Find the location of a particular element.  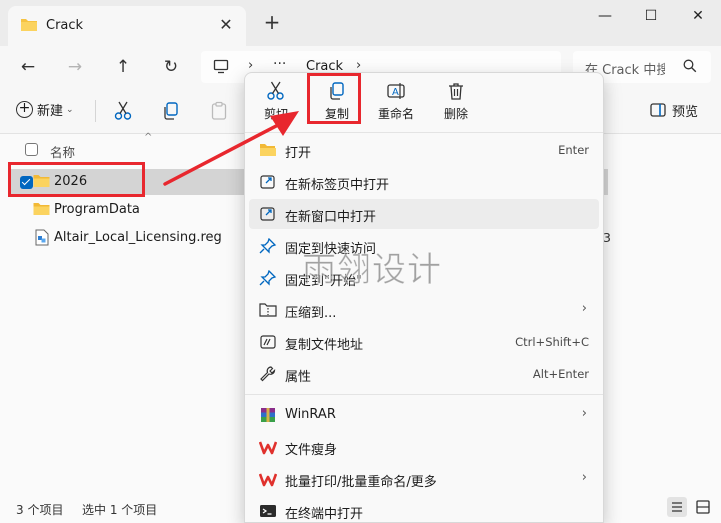

computer-icon is located at coordinates (221, 68).